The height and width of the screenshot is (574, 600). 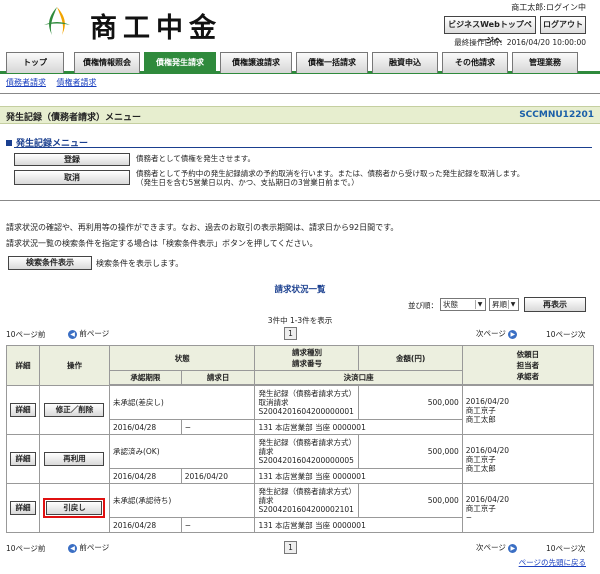 What do you see at coordinates (156, 28) in the screenshot?
I see `logo-text: 商工中金` at bounding box center [156, 28].